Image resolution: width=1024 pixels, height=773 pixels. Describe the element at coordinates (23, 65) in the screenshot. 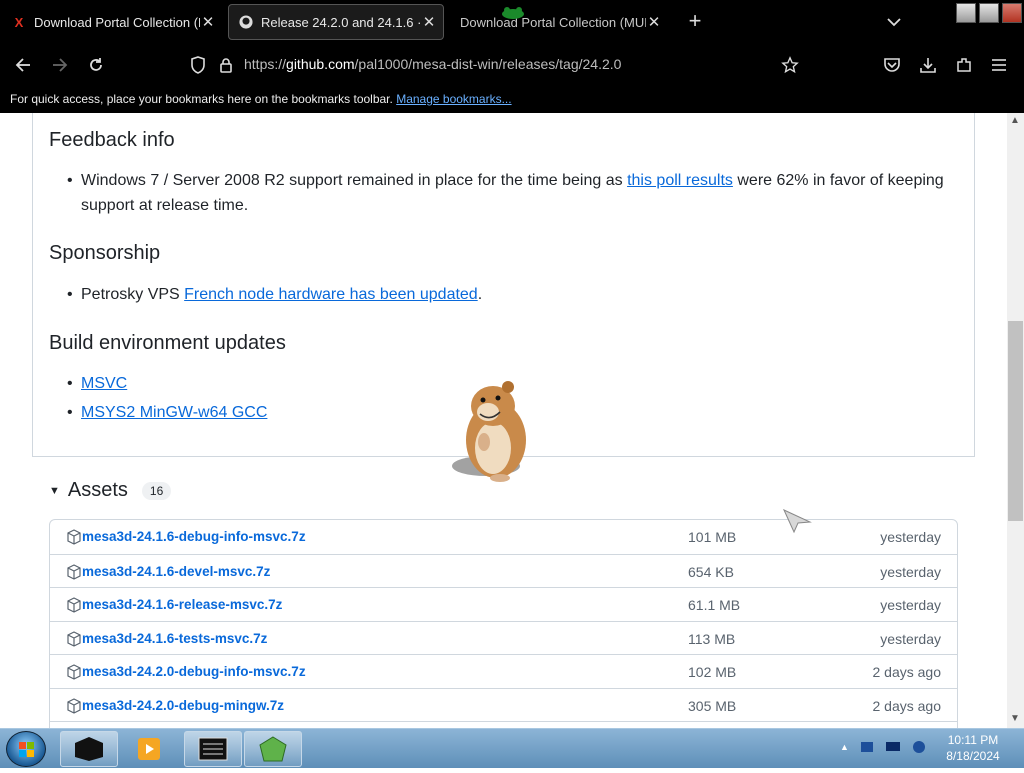

I see `back-arrow-icon` at that location.